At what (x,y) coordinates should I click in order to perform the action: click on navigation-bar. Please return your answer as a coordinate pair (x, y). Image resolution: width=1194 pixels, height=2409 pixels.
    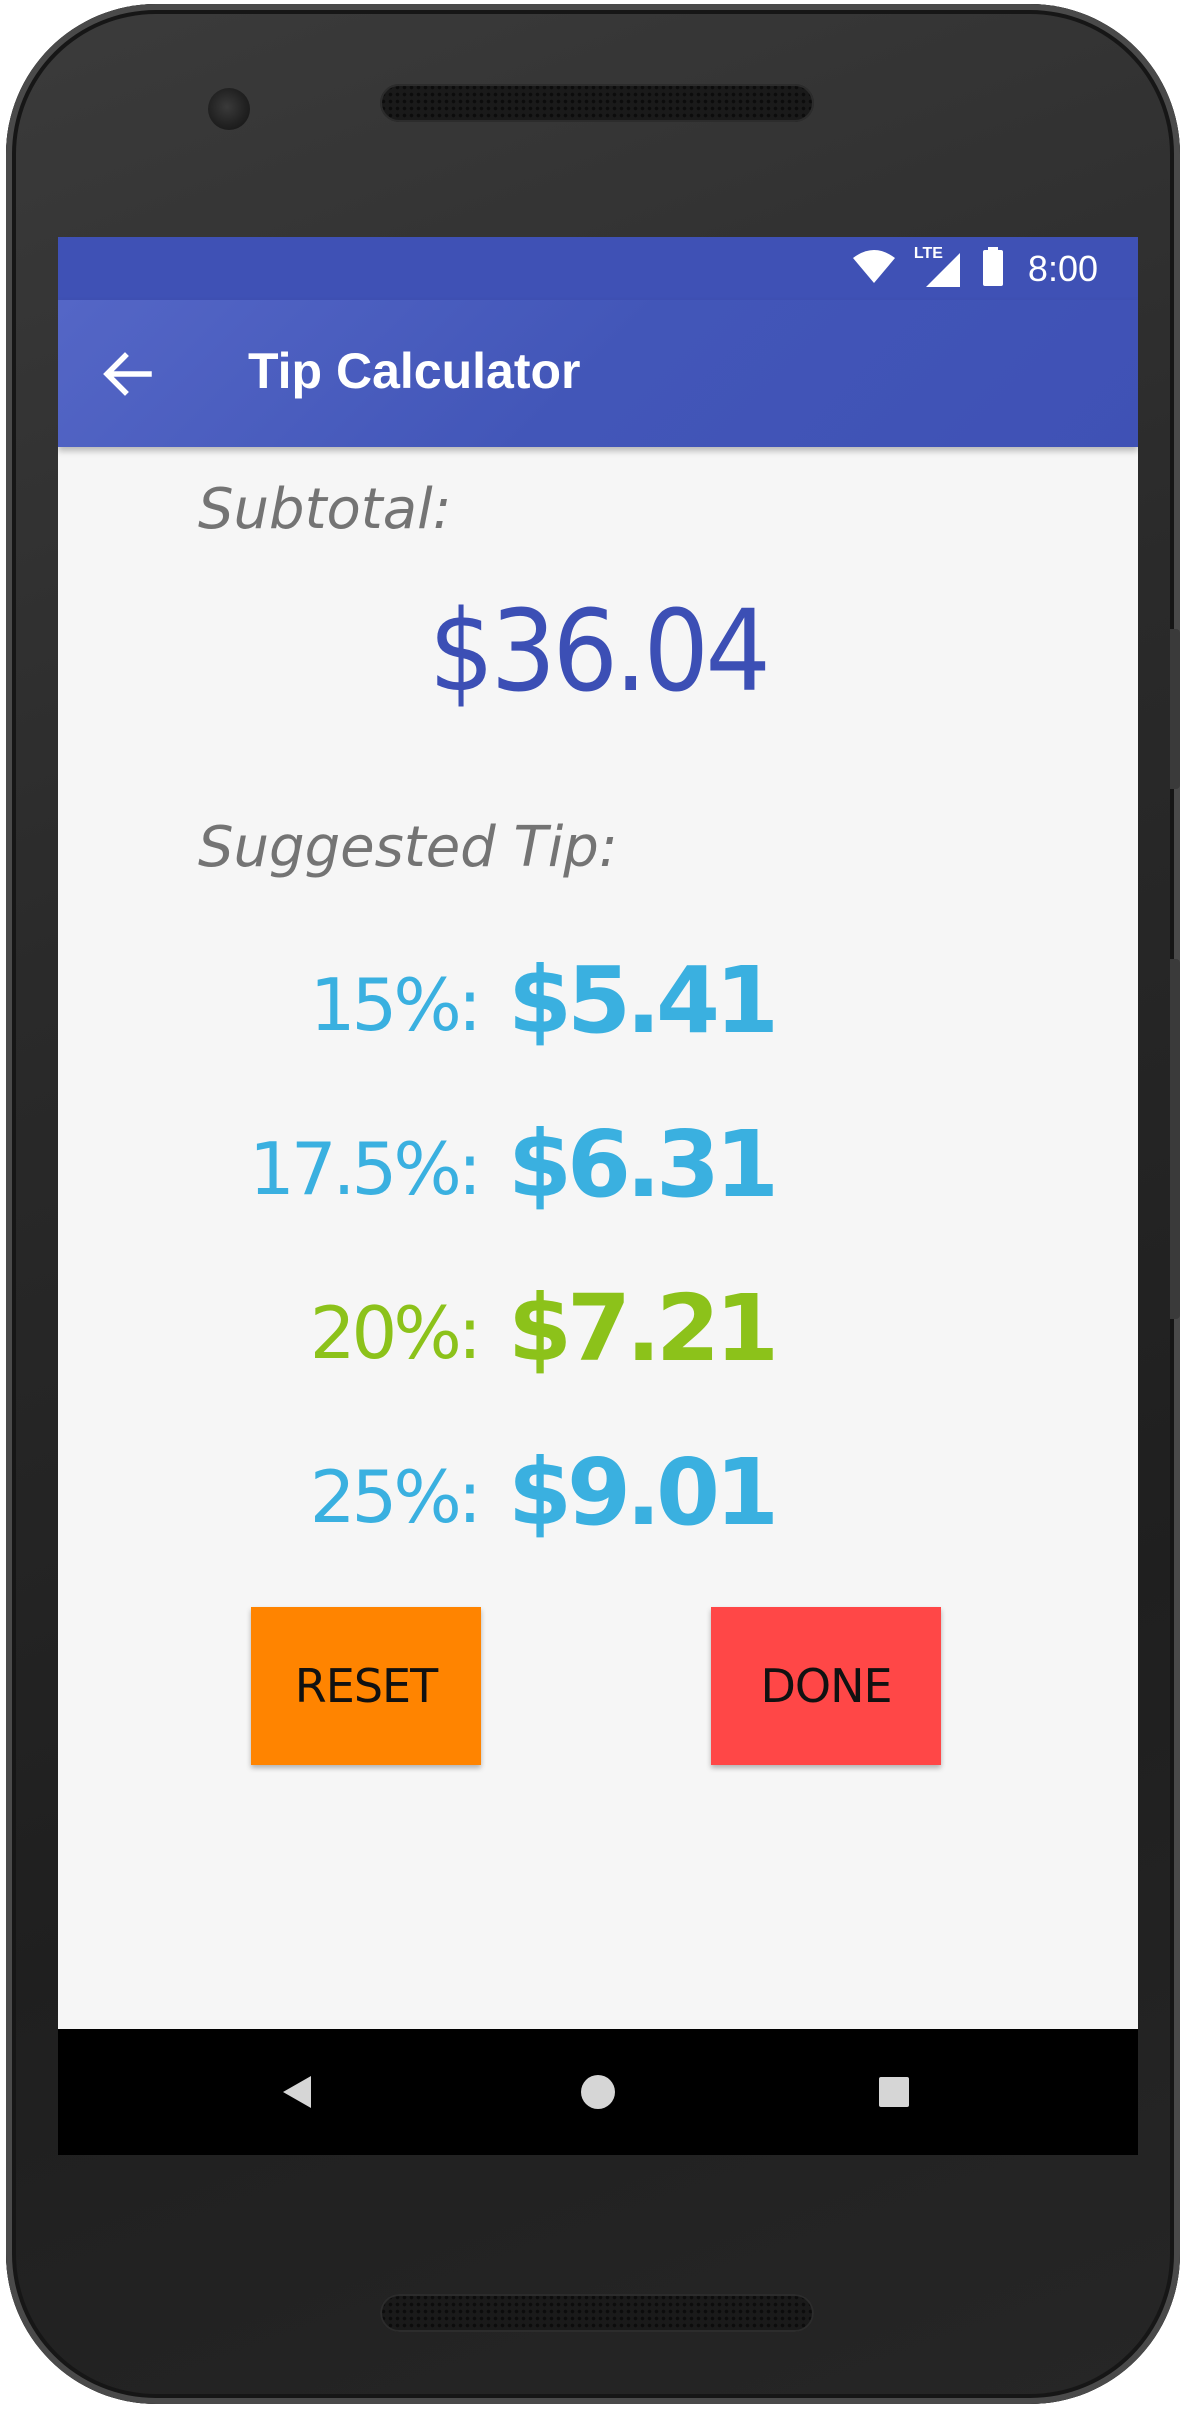
    Looking at the image, I should click on (598, 2092).